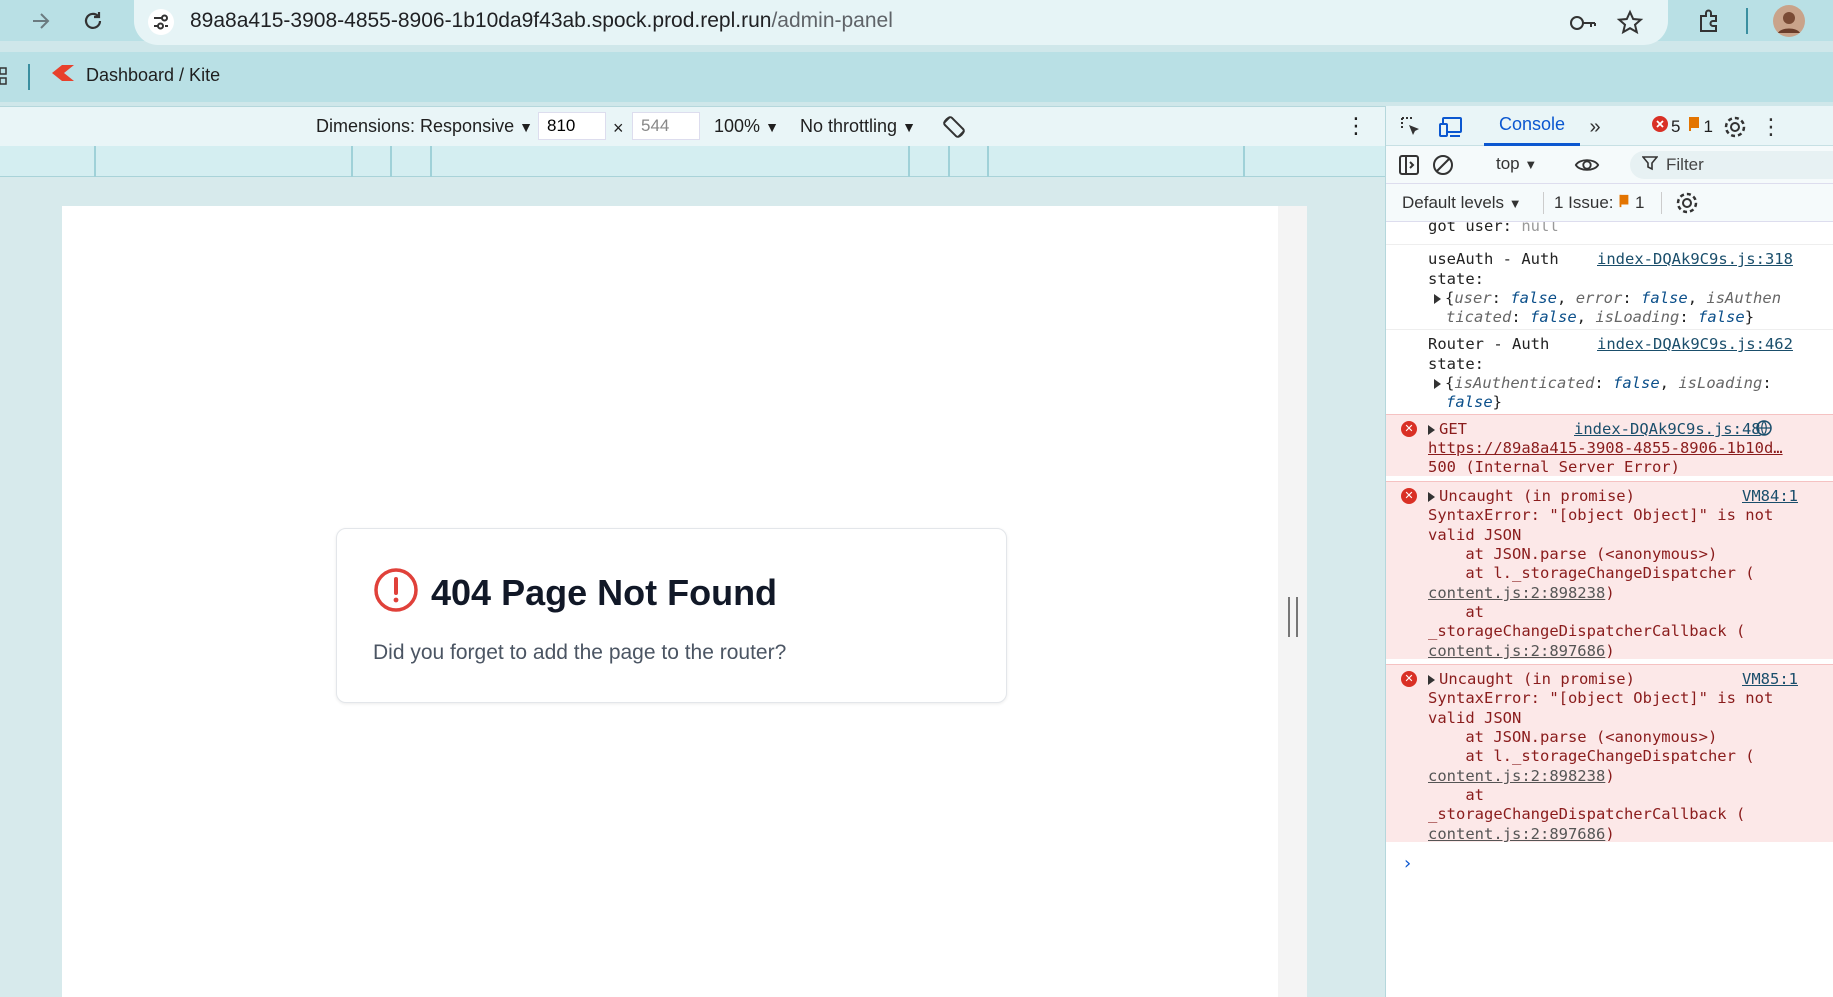  Describe the element at coordinates (1770, 679) in the screenshot. I see `source-link: VM85:1` at that location.